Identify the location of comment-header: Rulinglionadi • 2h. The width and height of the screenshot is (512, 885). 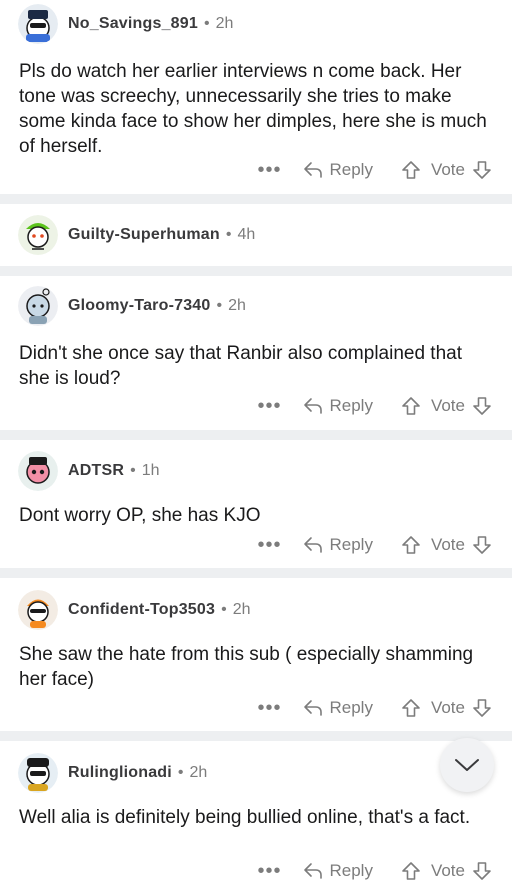
(112, 773).